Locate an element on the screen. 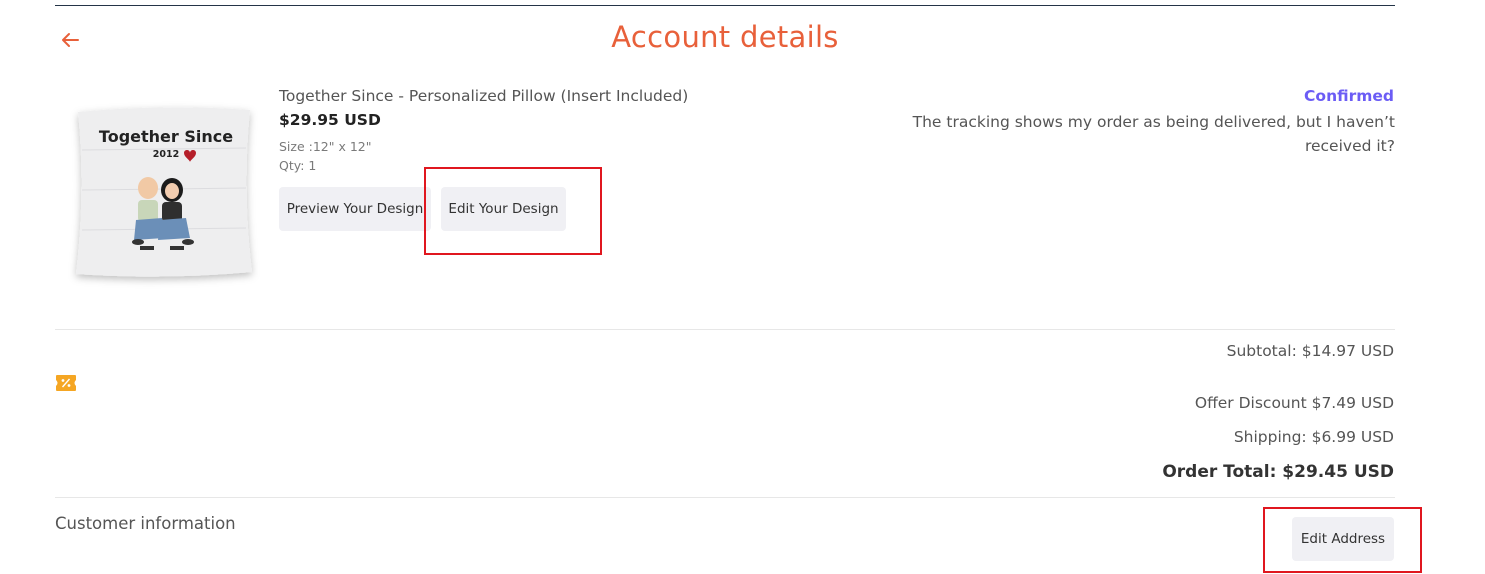 This screenshot has height=574, width=1485. shipping-cost: Shipping: $6.99 USD is located at coordinates (1313, 437).